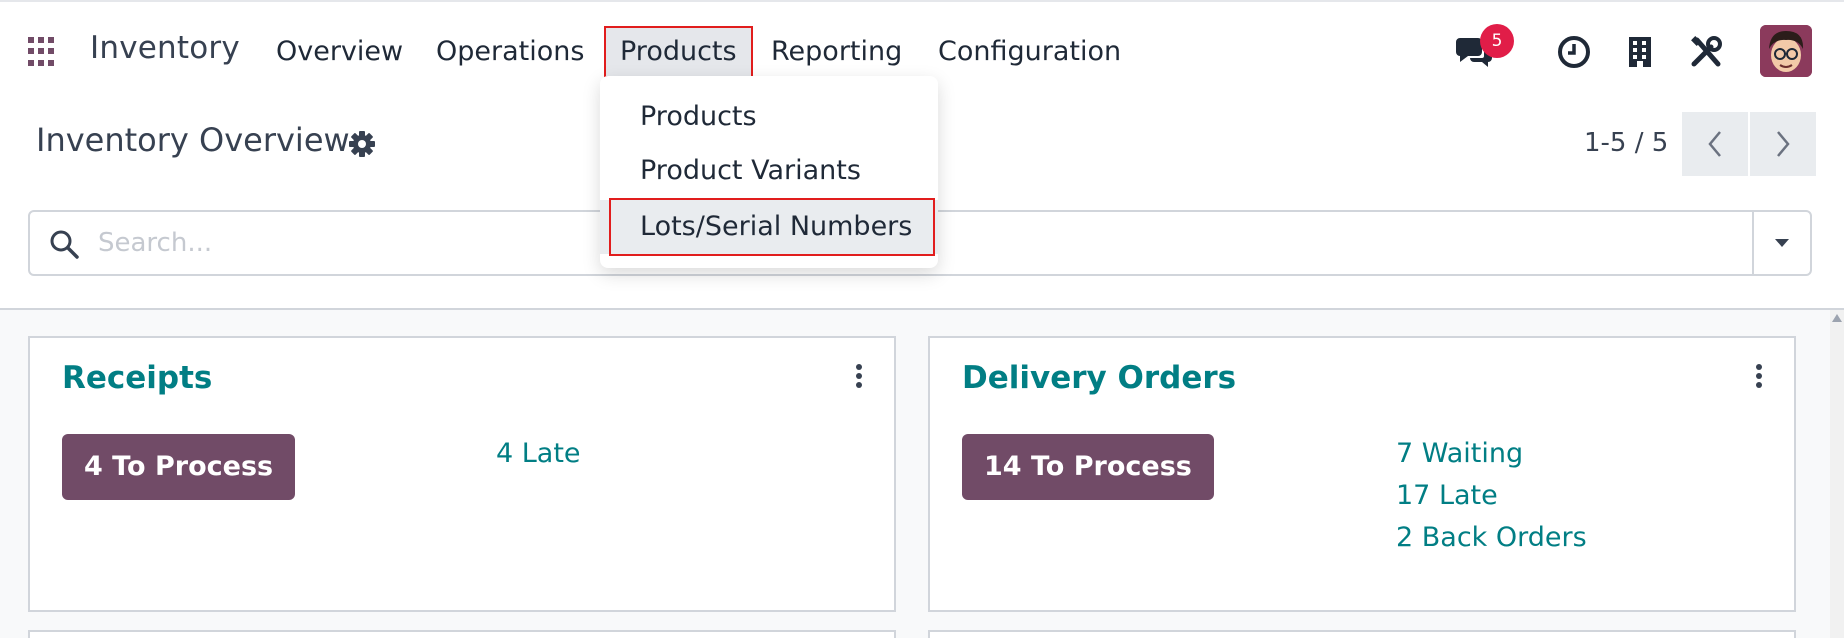 This screenshot has width=1844, height=638. What do you see at coordinates (1088, 467) in the screenshot?
I see `to-process-button: 14 To Process` at bounding box center [1088, 467].